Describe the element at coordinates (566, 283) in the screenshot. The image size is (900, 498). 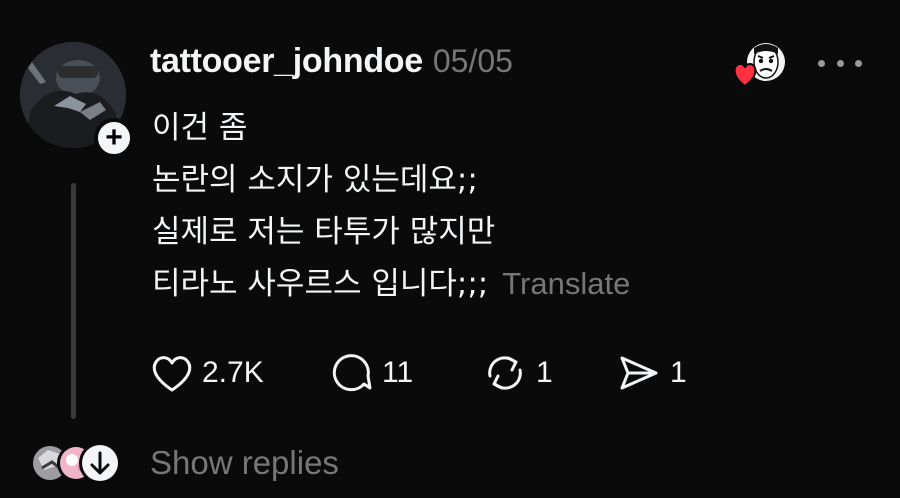
I see `translate-link: Translate` at that location.